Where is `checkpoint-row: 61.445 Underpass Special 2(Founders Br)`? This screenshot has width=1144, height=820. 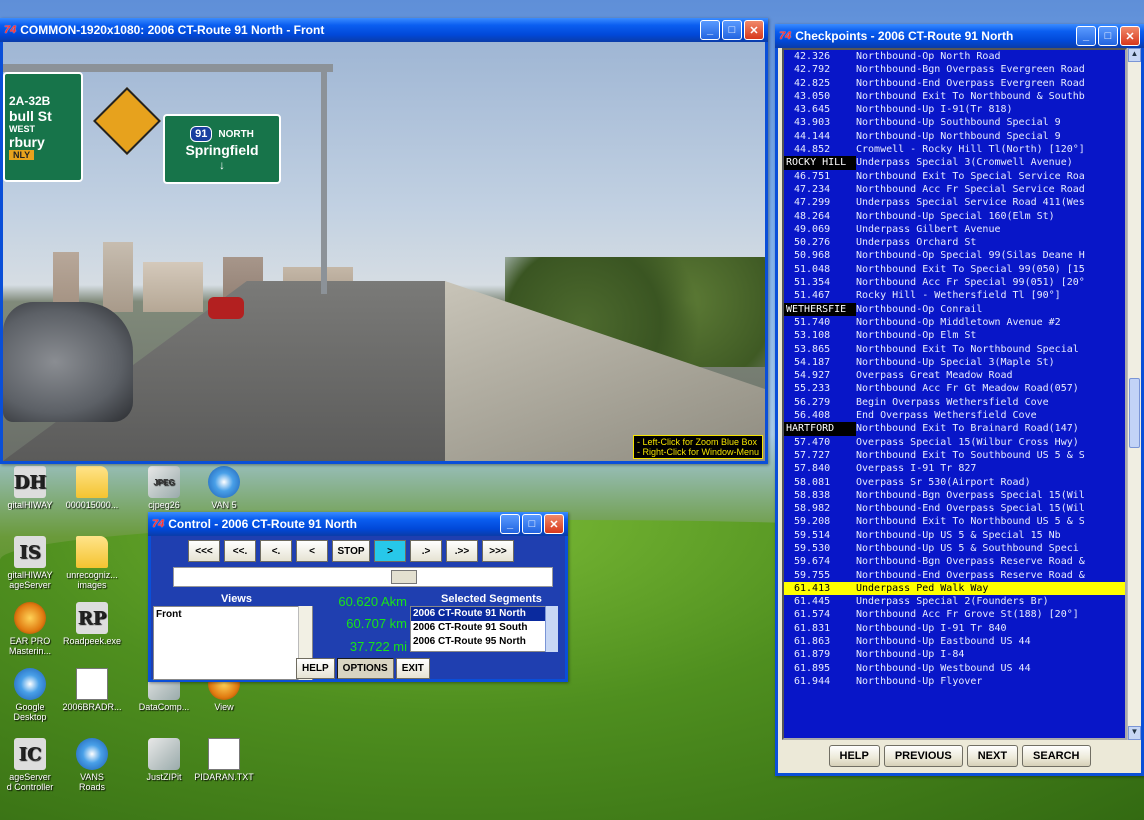 checkpoint-row: 61.445 Underpass Special 2(Founders Br) is located at coordinates (954, 601).